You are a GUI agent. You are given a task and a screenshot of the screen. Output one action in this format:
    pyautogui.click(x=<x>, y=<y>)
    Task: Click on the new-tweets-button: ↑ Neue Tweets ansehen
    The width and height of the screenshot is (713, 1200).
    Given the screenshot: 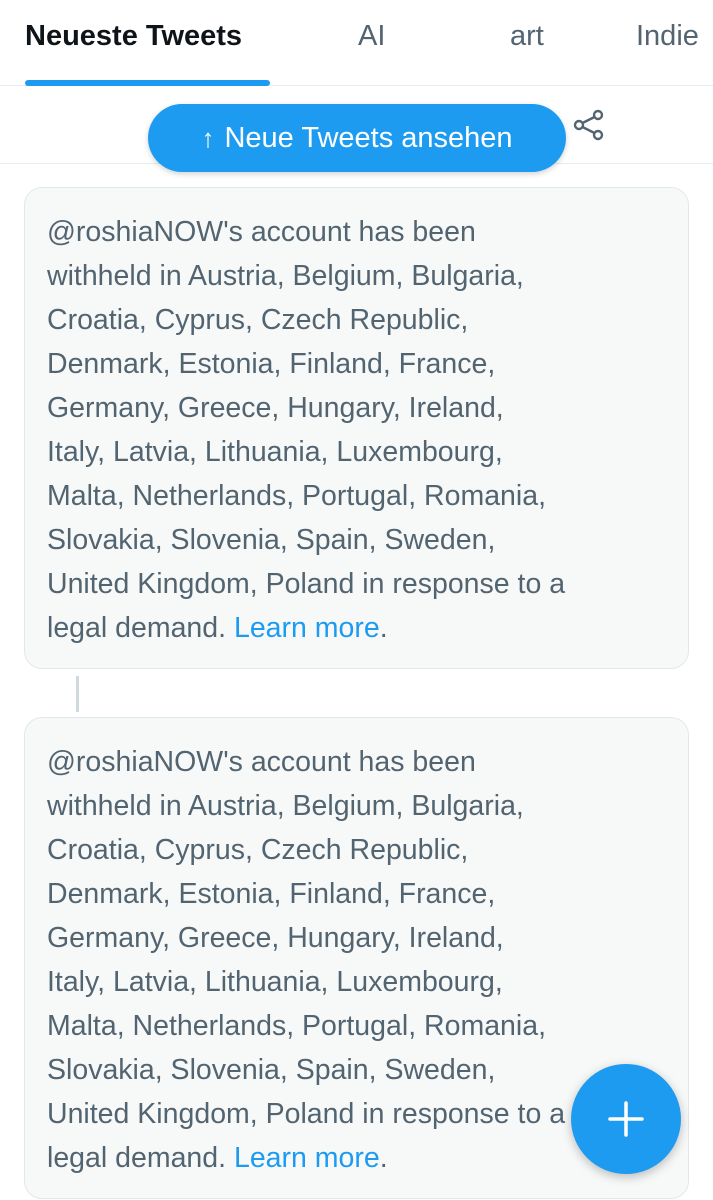 What is the action you would take?
    pyautogui.click(x=357, y=138)
    